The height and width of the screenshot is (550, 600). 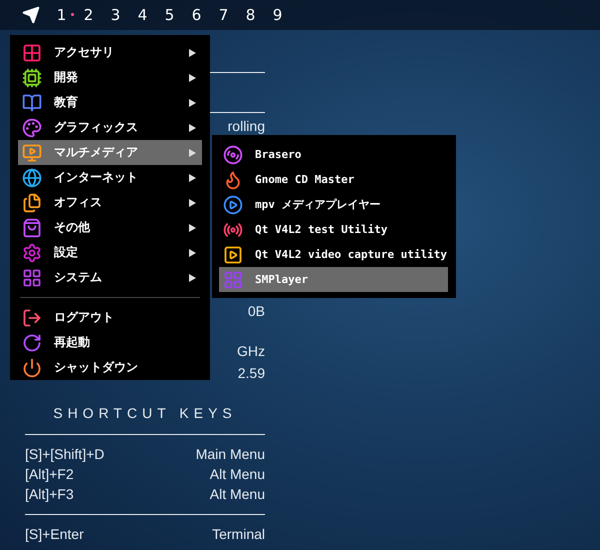 I want to click on shortcut-keys: [Alt]+F3, so click(x=49, y=494).